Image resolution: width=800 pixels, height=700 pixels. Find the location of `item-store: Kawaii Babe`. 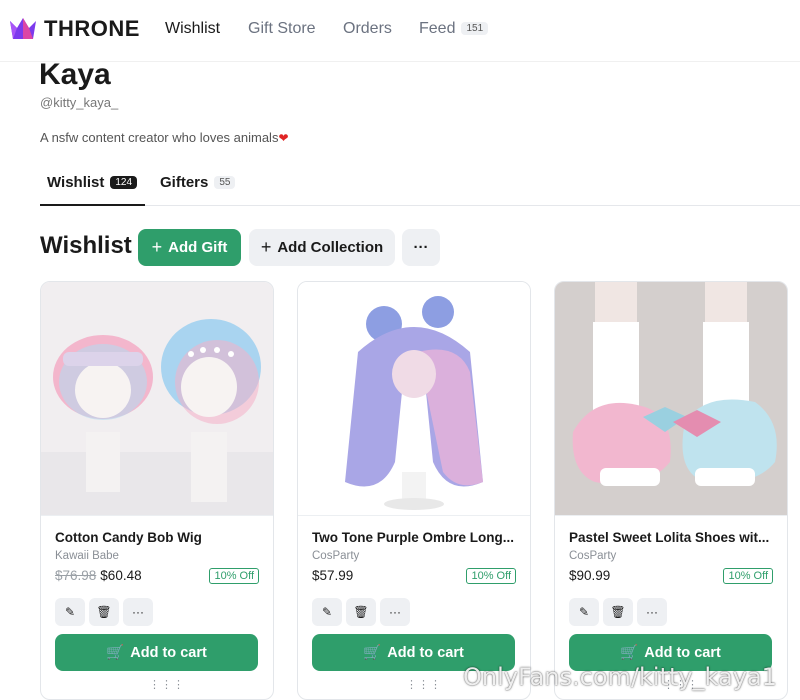

item-store: Kawaii Babe is located at coordinates (87, 556).